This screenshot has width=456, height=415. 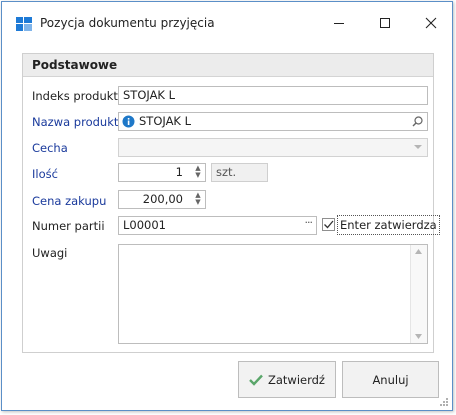 What do you see at coordinates (228, 65) in the screenshot?
I see `group-title: Podstawowe` at bounding box center [228, 65].